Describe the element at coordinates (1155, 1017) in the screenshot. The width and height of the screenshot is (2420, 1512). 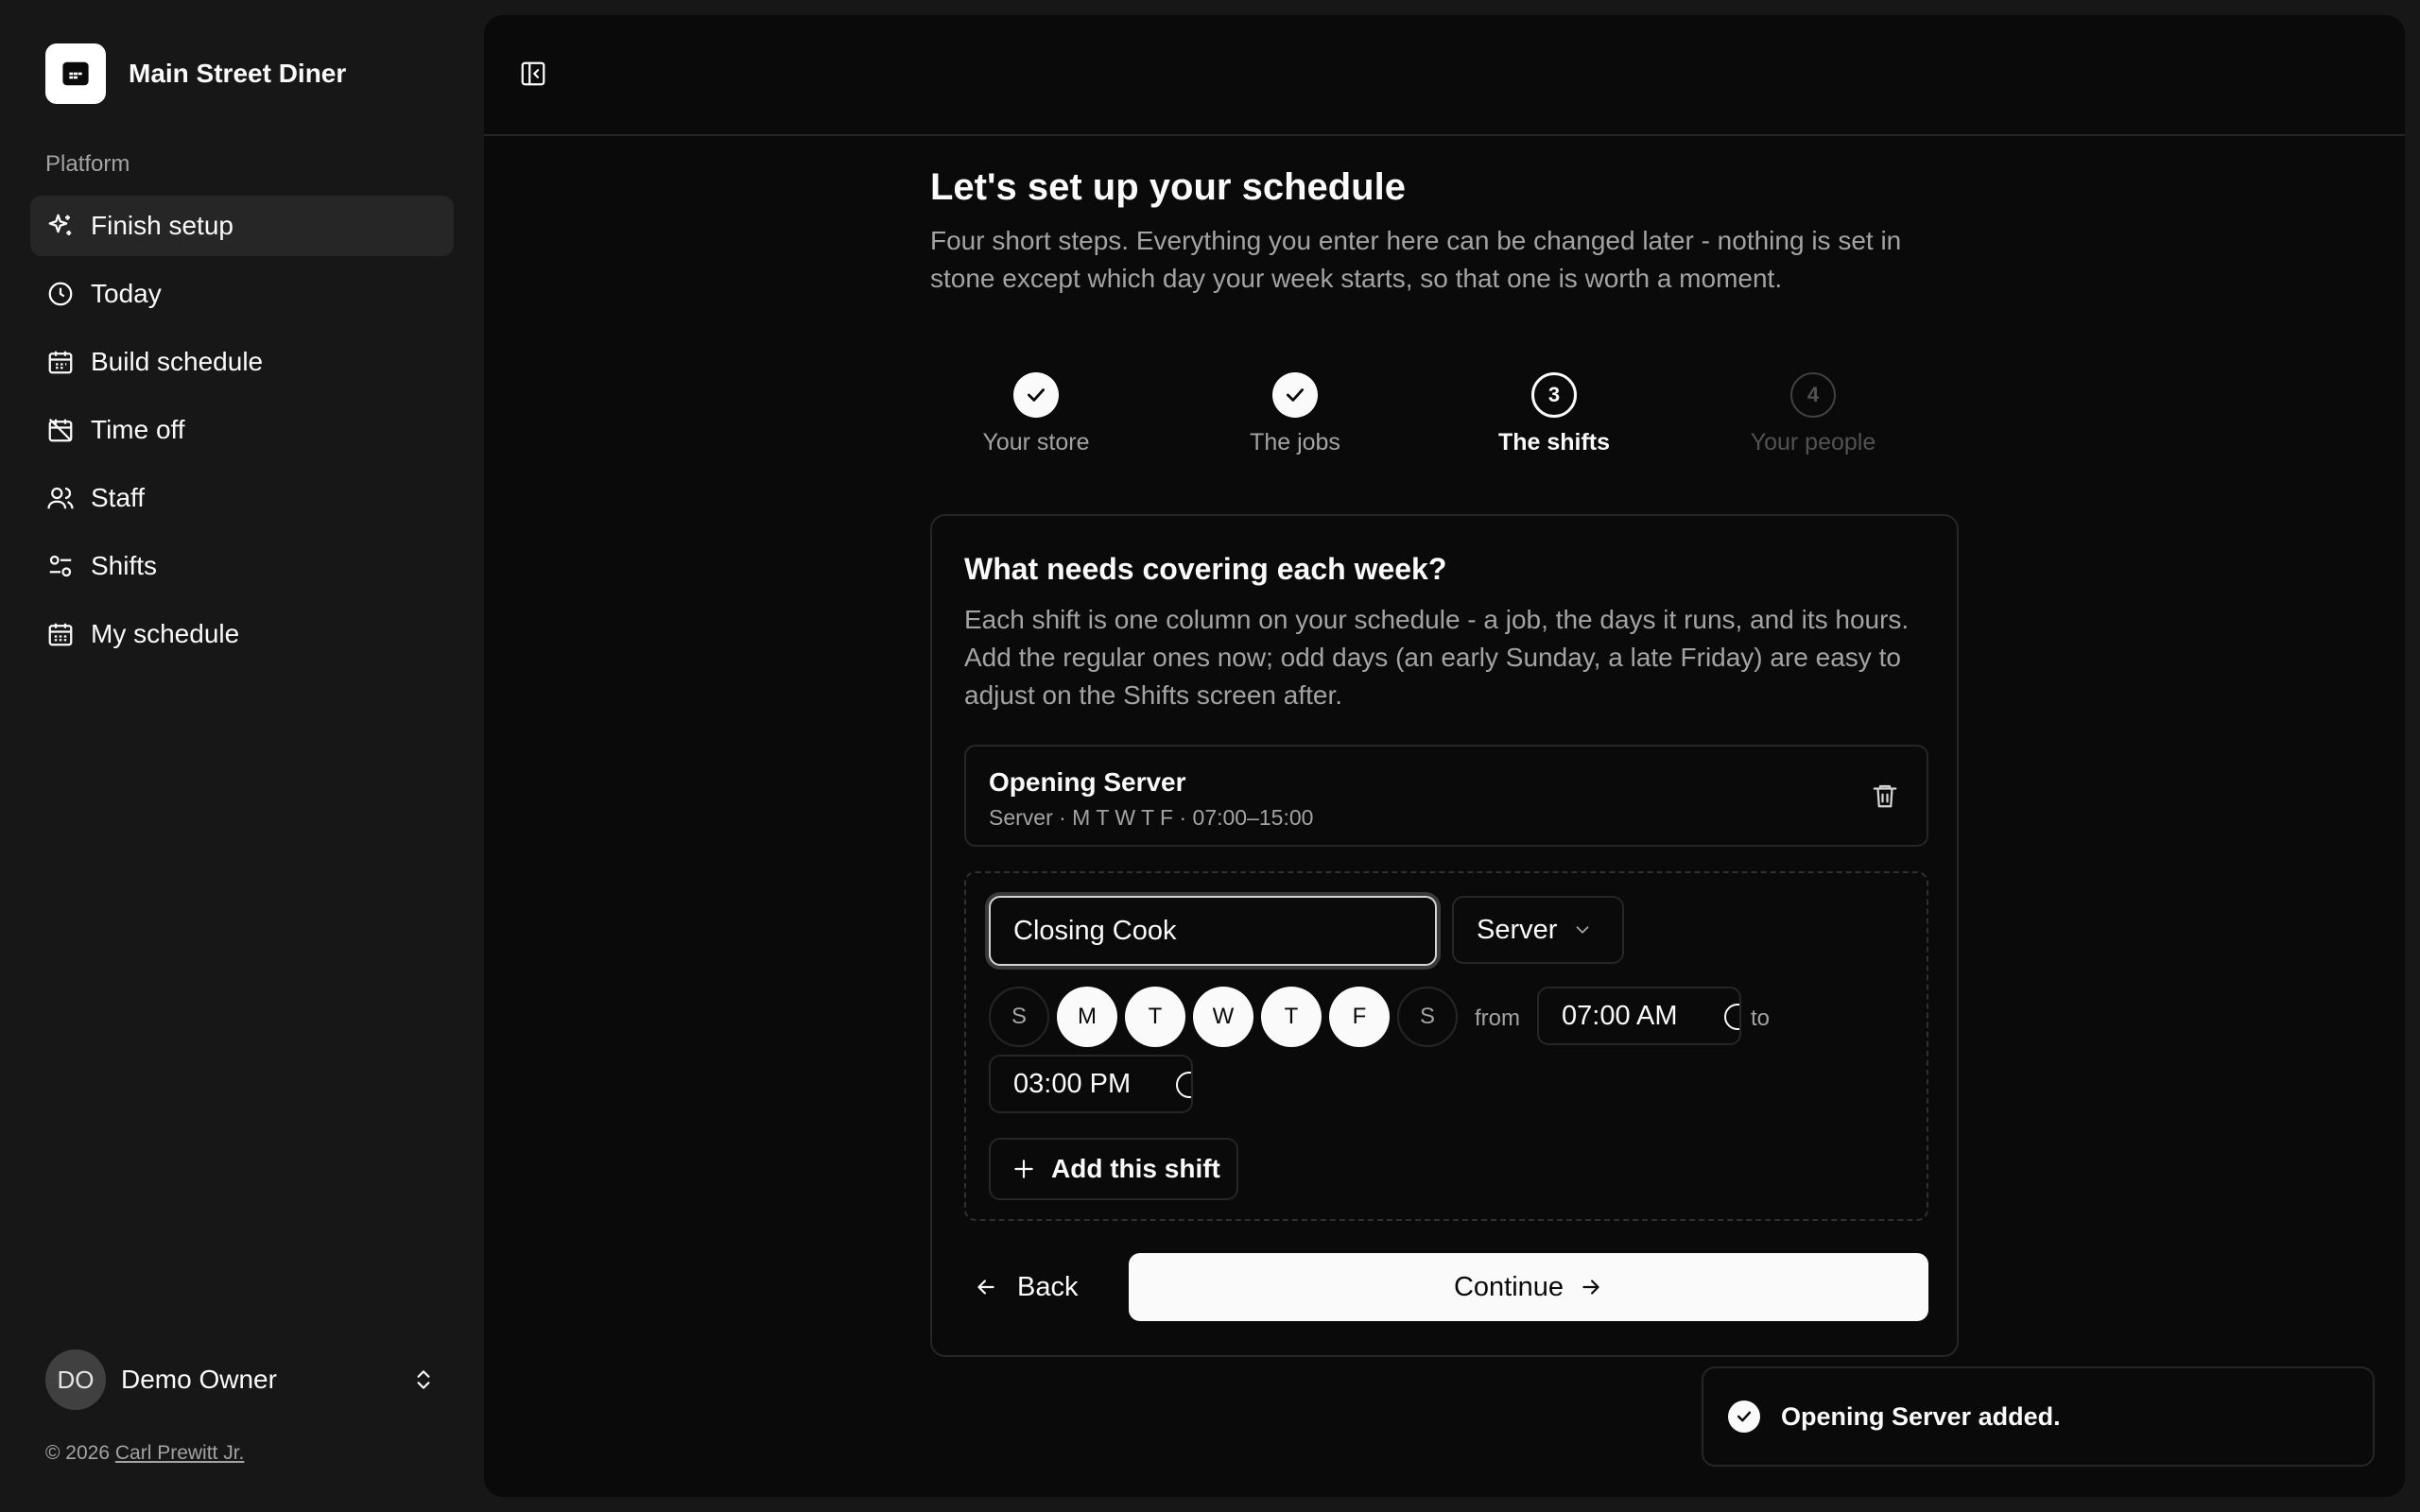
I see `day-toggle-tuesday: T` at that location.